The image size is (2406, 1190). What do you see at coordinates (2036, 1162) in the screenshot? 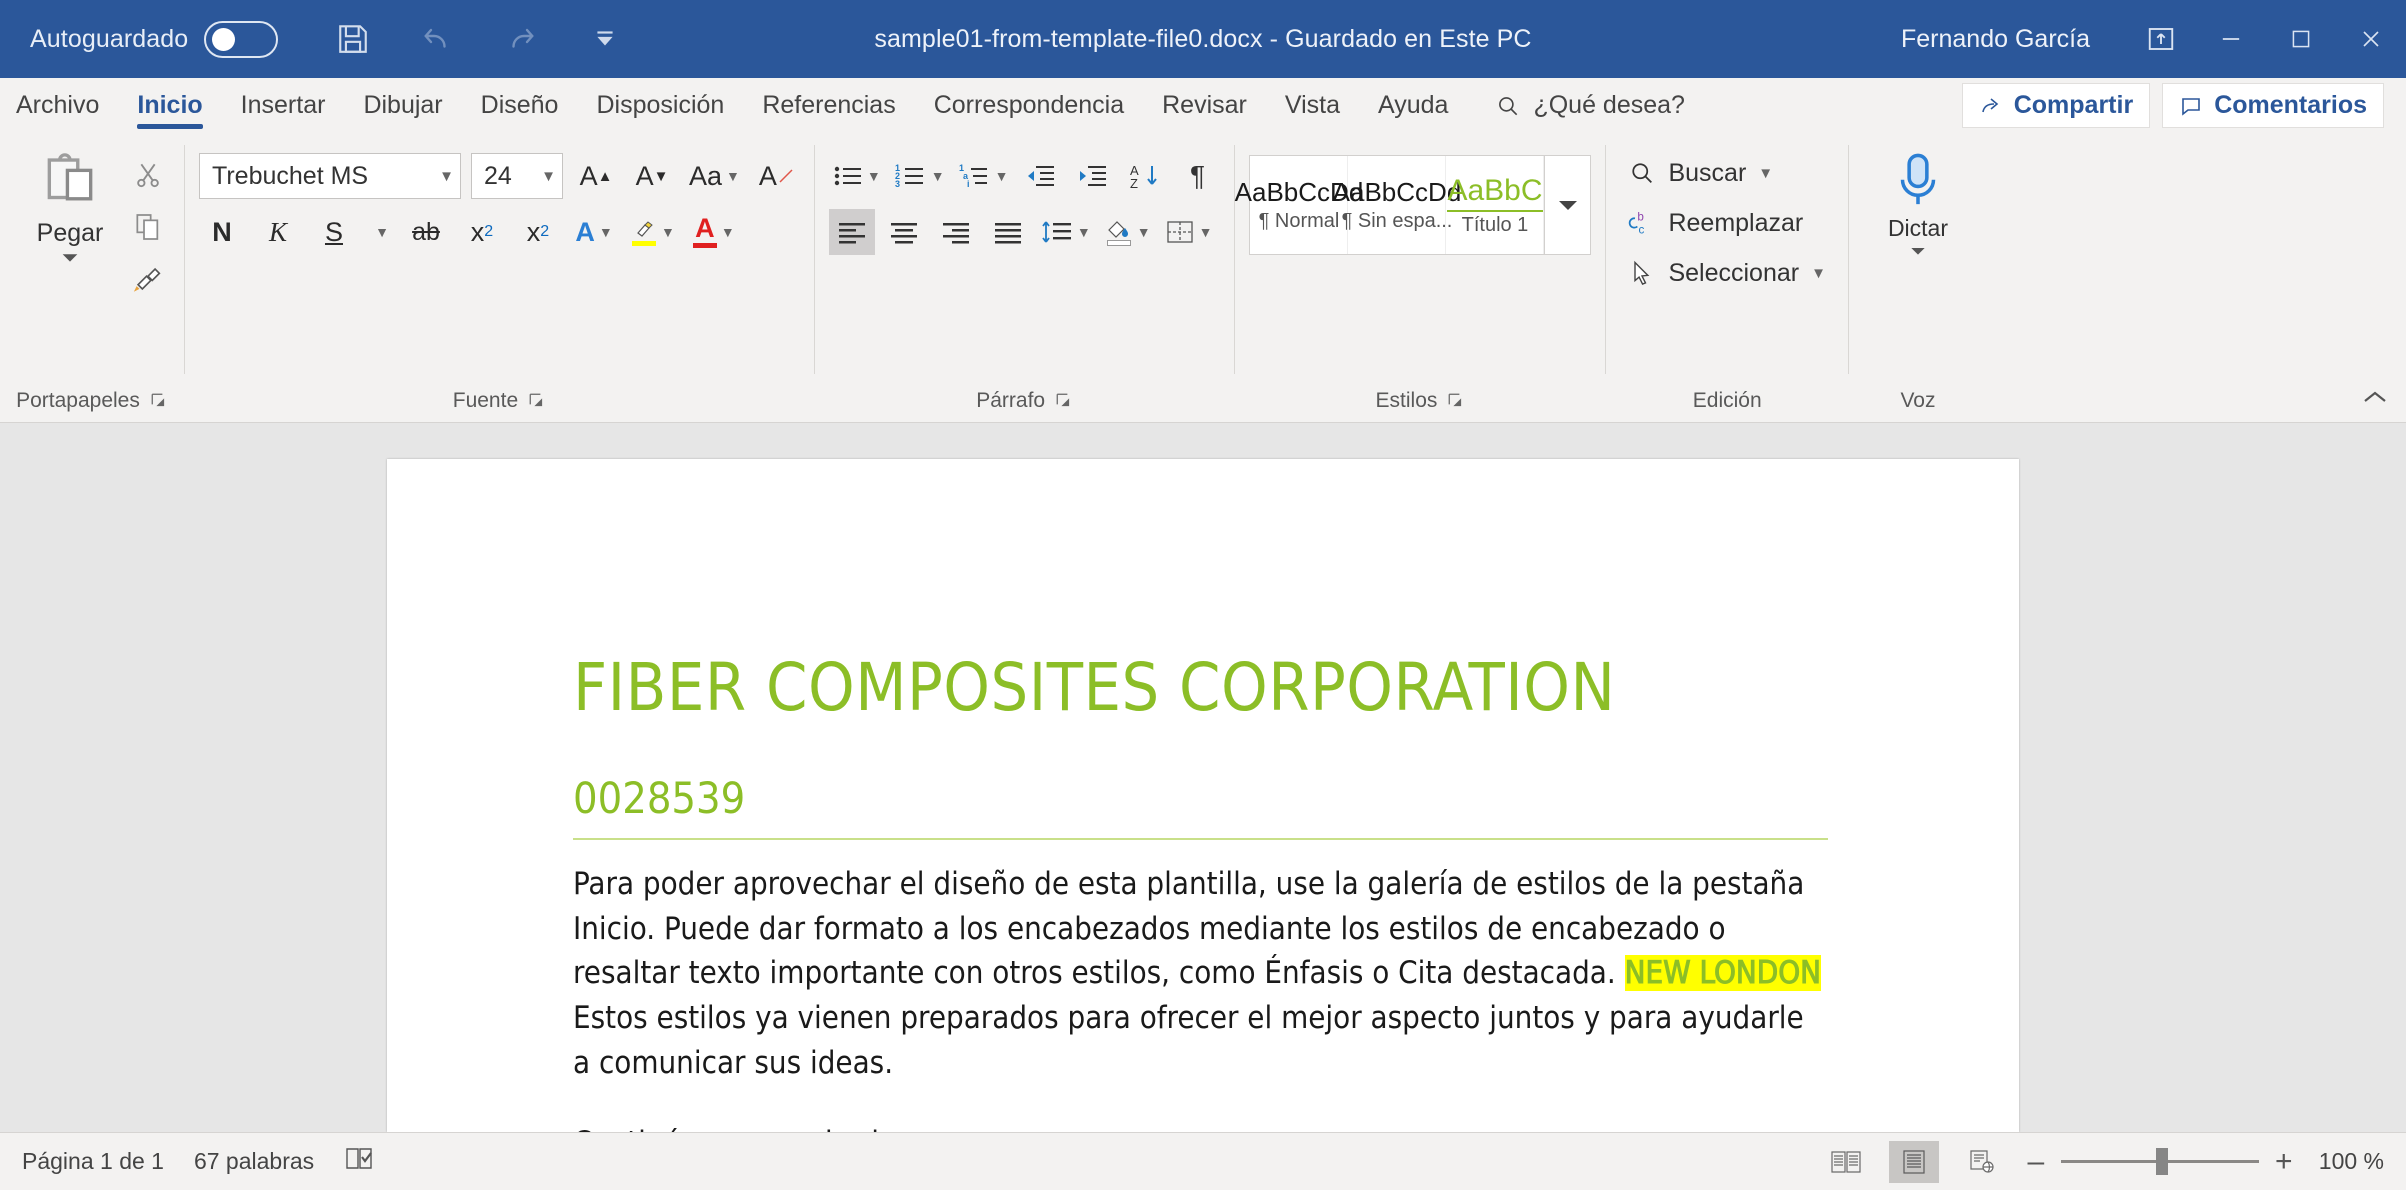
I see `zoom-out-button: –` at bounding box center [2036, 1162].